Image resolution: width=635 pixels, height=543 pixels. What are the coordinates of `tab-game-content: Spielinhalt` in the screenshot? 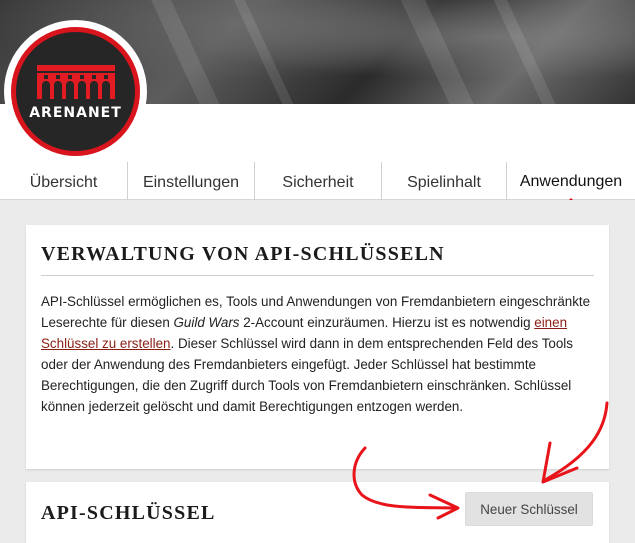 It's located at (444, 183).